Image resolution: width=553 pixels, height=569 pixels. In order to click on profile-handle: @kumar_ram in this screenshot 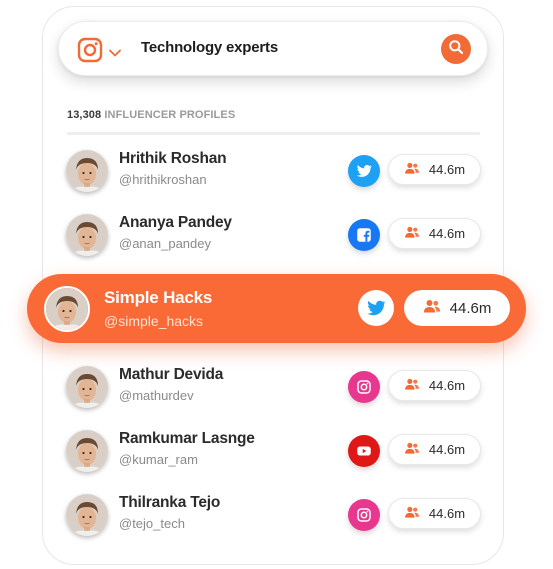, I will do `click(158, 459)`.